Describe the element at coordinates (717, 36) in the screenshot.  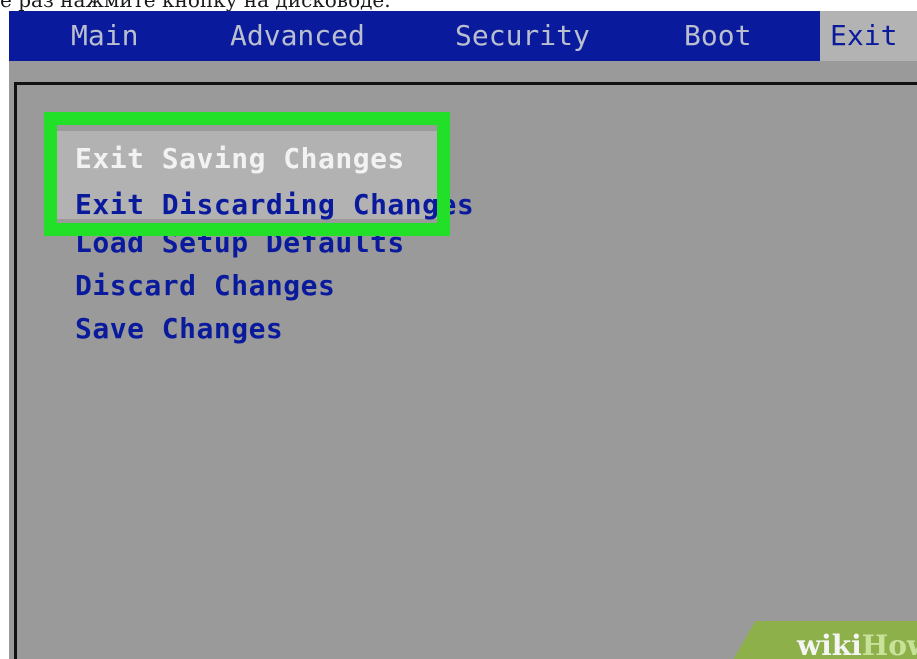
I see `tab-boot: Boot` at that location.